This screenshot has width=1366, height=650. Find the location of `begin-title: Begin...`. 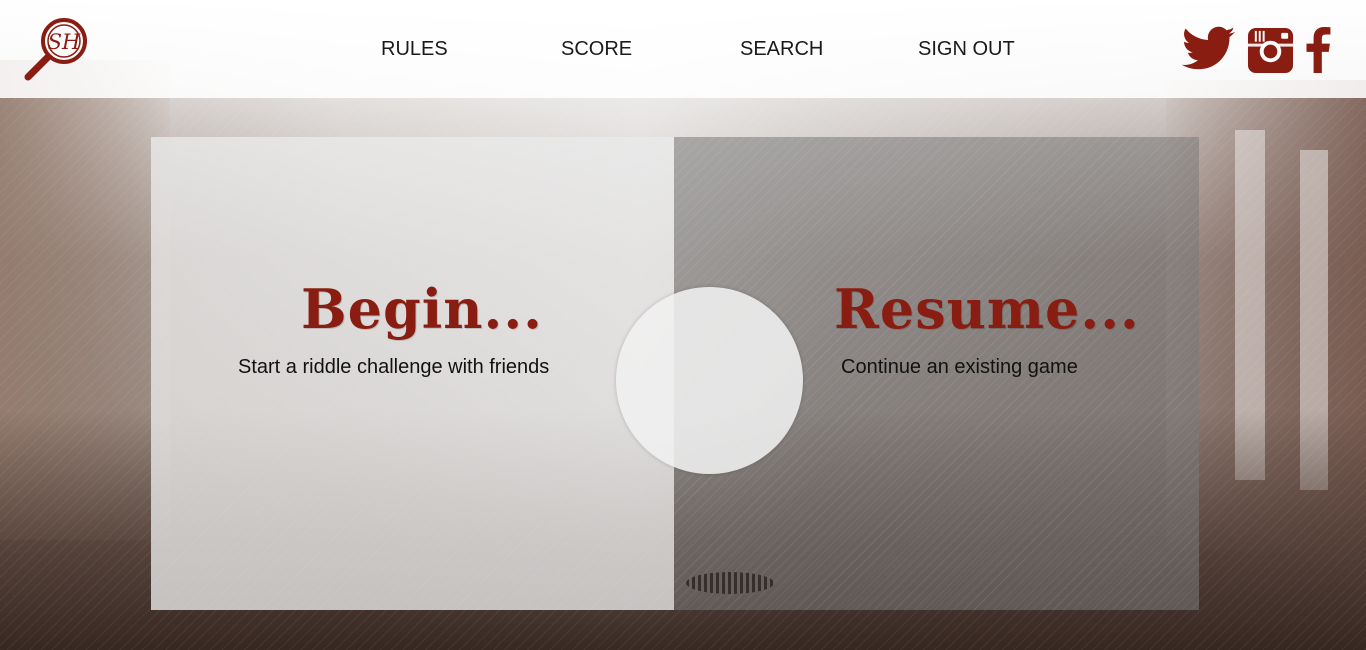

begin-title: Begin... is located at coordinates (422, 309).